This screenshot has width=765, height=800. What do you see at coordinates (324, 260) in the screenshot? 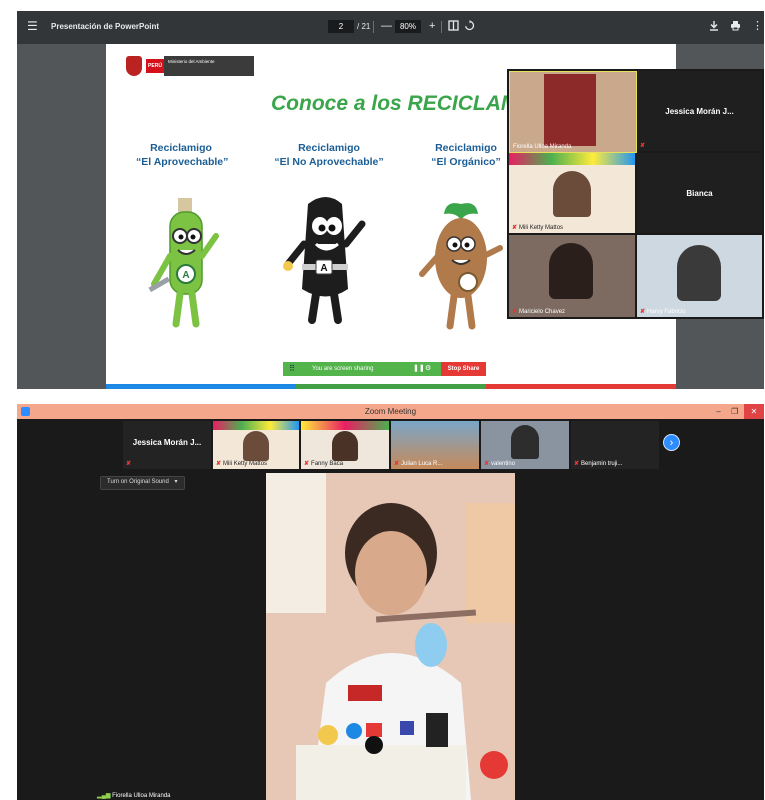
I see `black-bag-mascot-image: A` at bounding box center [324, 260].